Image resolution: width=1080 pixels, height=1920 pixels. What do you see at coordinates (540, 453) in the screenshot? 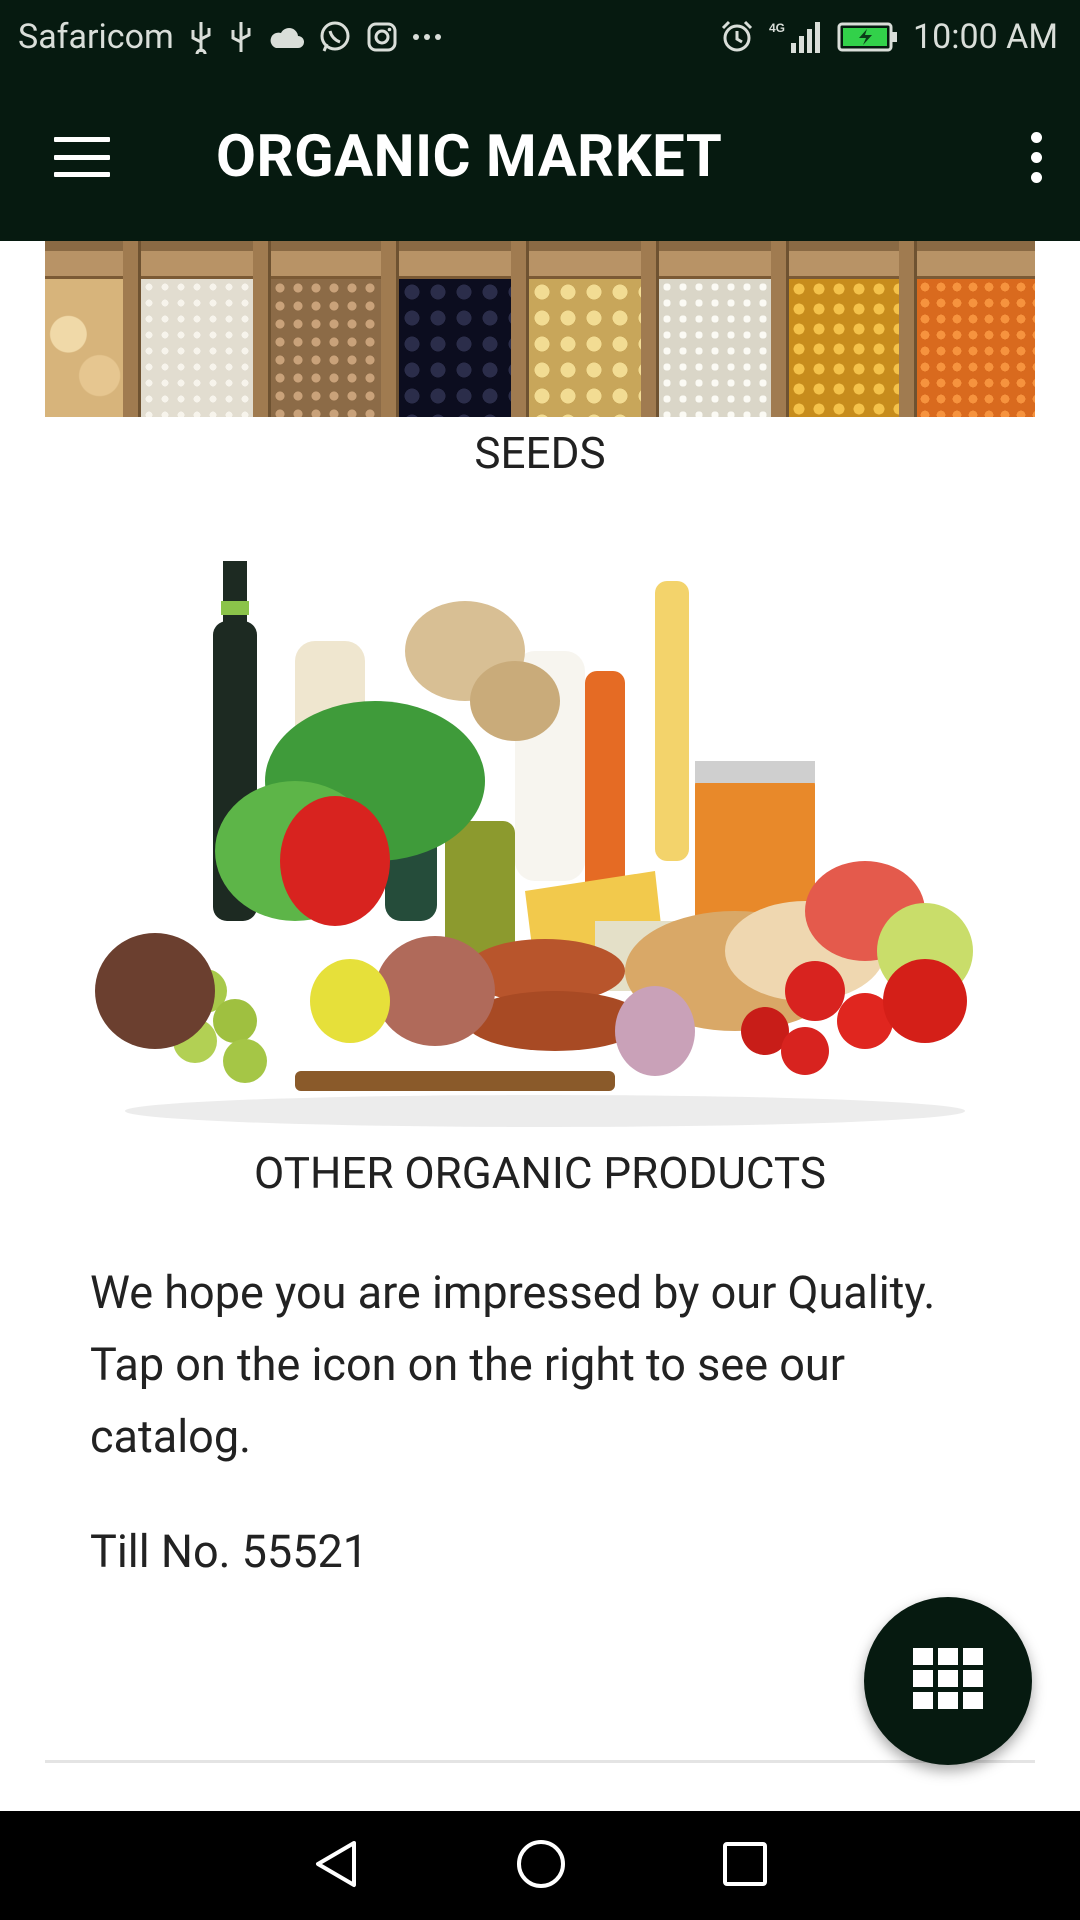
I see `seeds-caption: SEEDS` at bounding box center [540, 453].